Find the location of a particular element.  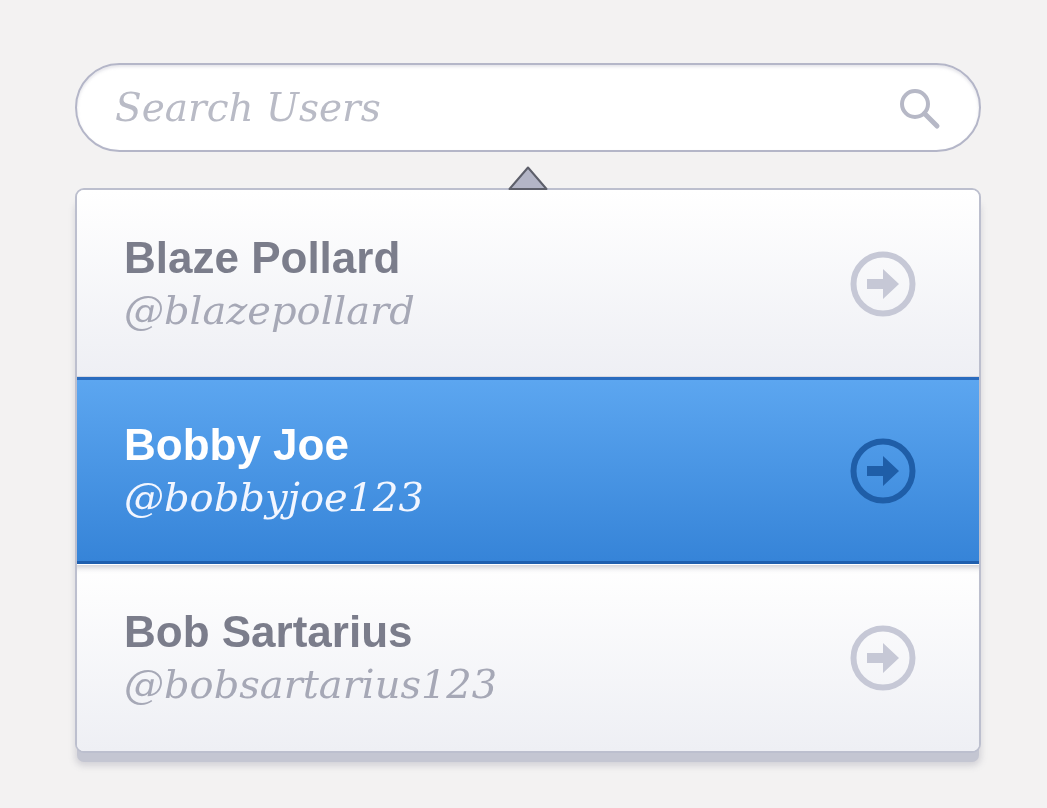

search-field: Search Users is located at coordinates (528, 107).